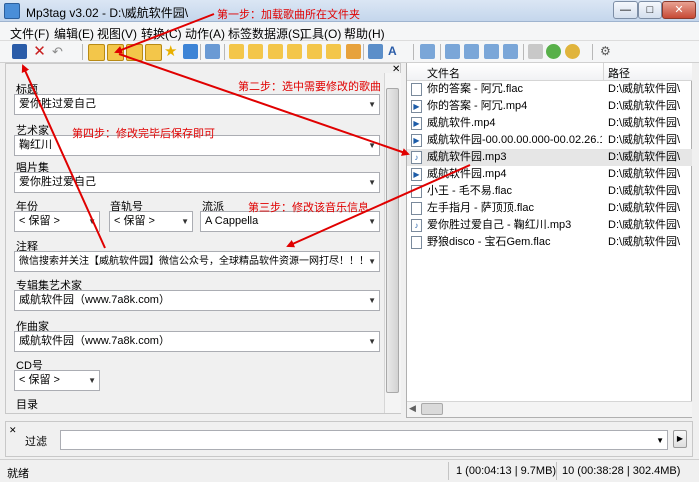  Describe the element at coordinates (164, 33) in the screenshot. I see `arrow-step1` at that location.